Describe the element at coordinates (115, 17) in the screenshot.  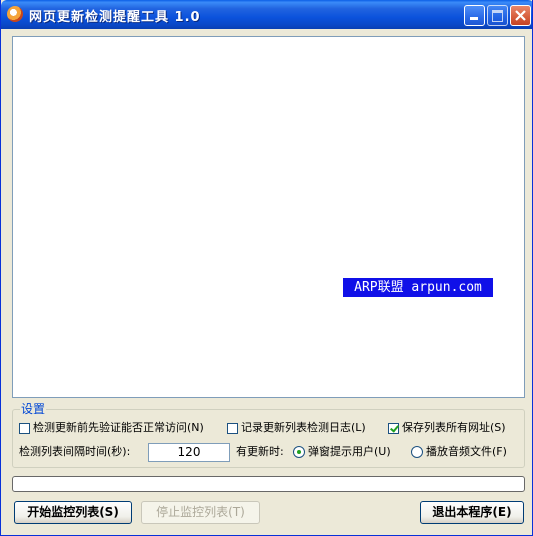
I see `window-title: 网页更新检测提醒工具 1.0` at that location.